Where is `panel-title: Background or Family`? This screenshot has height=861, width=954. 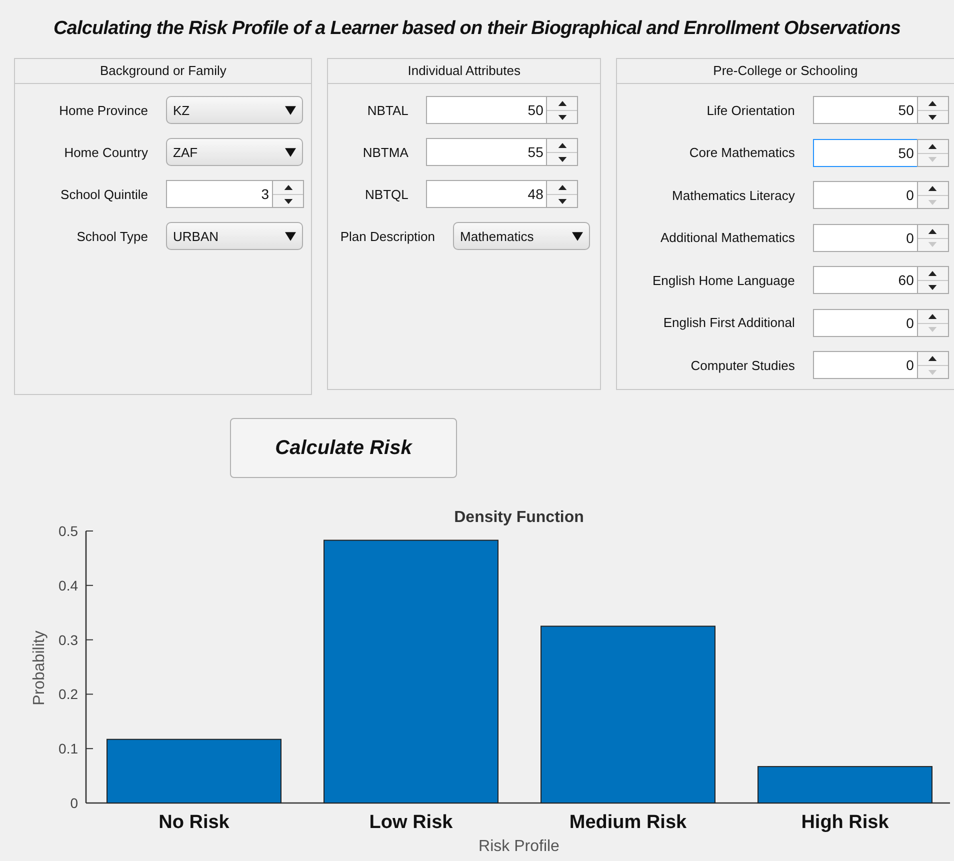
panel-title: Background or Family is located at coordinates (163, 71).